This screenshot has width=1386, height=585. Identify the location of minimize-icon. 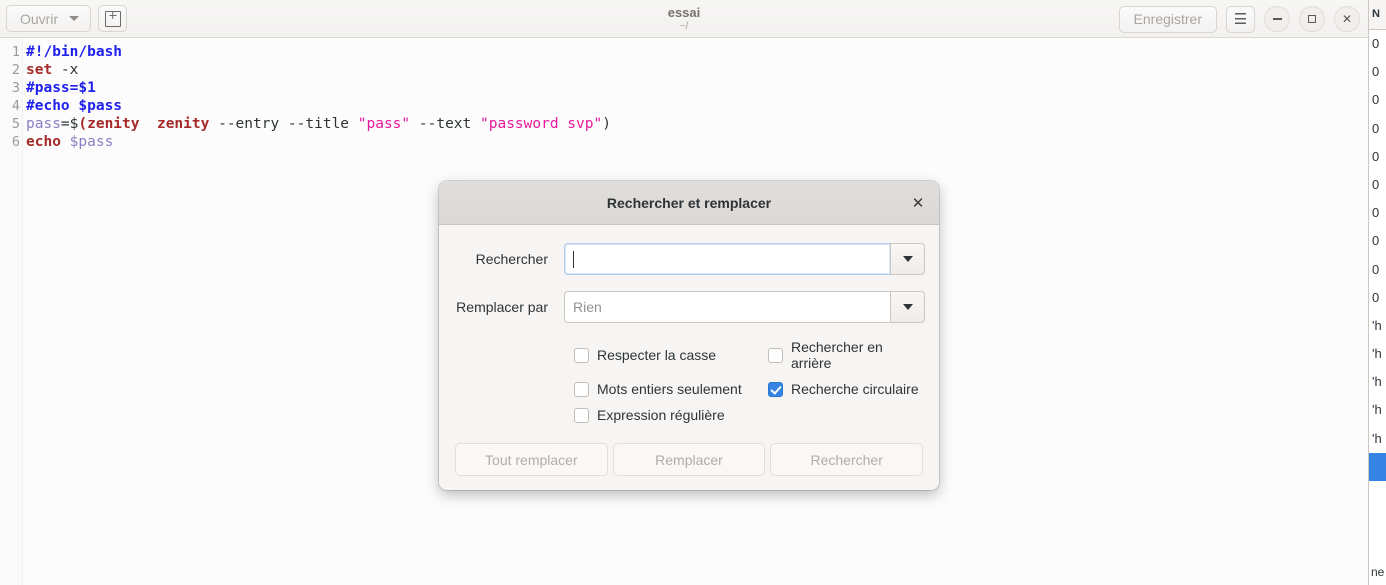
(1277, 19).